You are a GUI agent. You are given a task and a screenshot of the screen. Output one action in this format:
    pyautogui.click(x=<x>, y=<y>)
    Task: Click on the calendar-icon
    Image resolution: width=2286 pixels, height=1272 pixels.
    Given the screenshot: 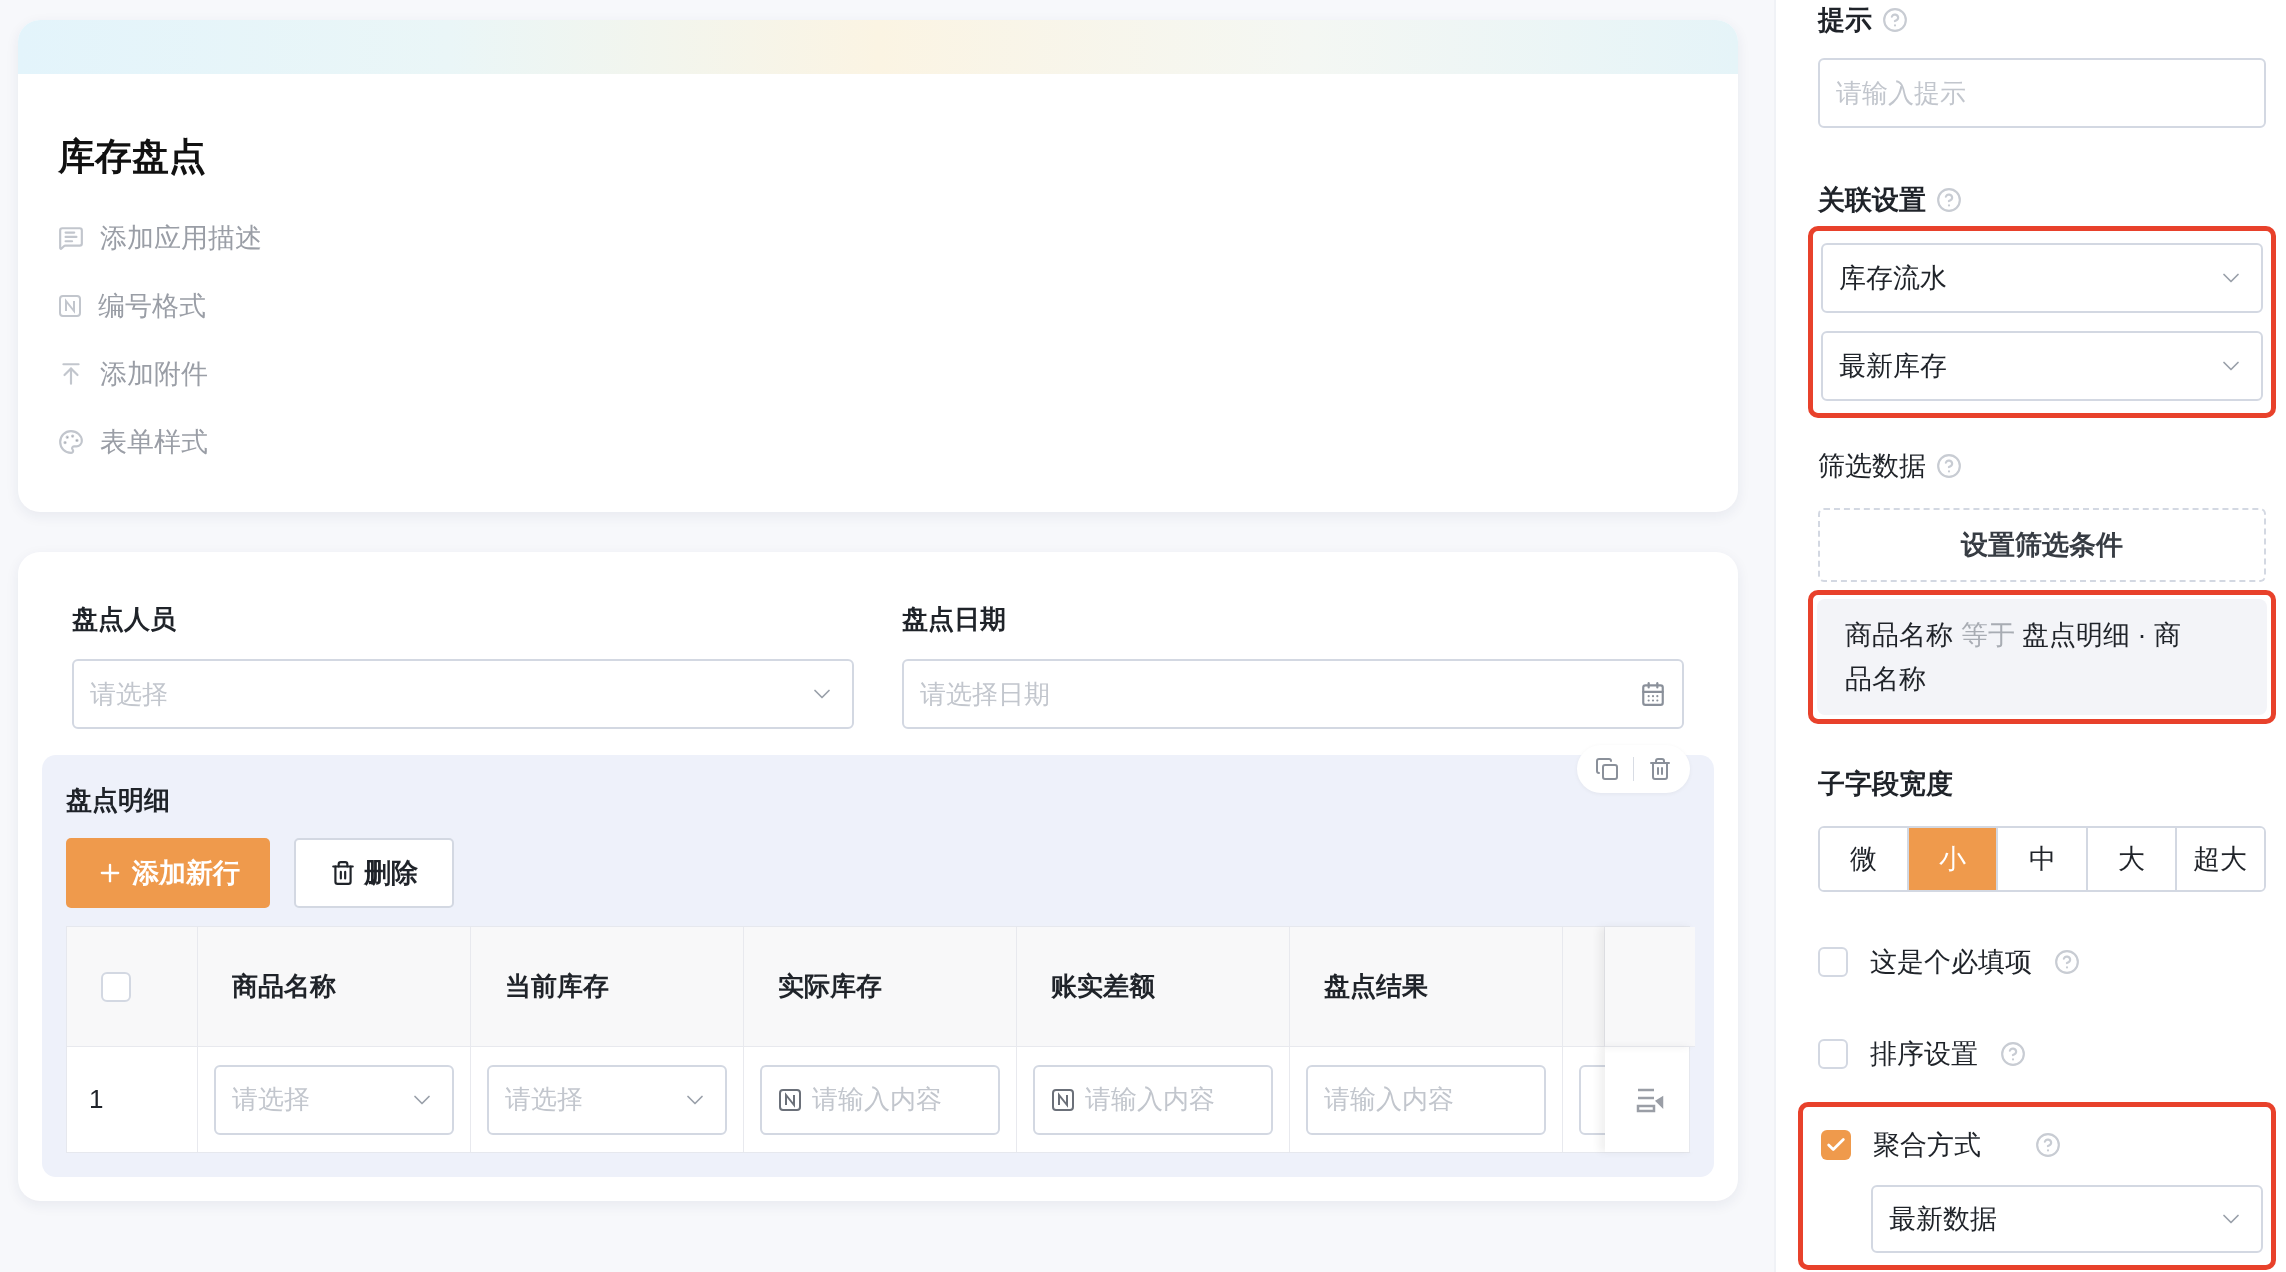 What is the action you would take?
    pyautogui.click(x=1653, y=694)
    